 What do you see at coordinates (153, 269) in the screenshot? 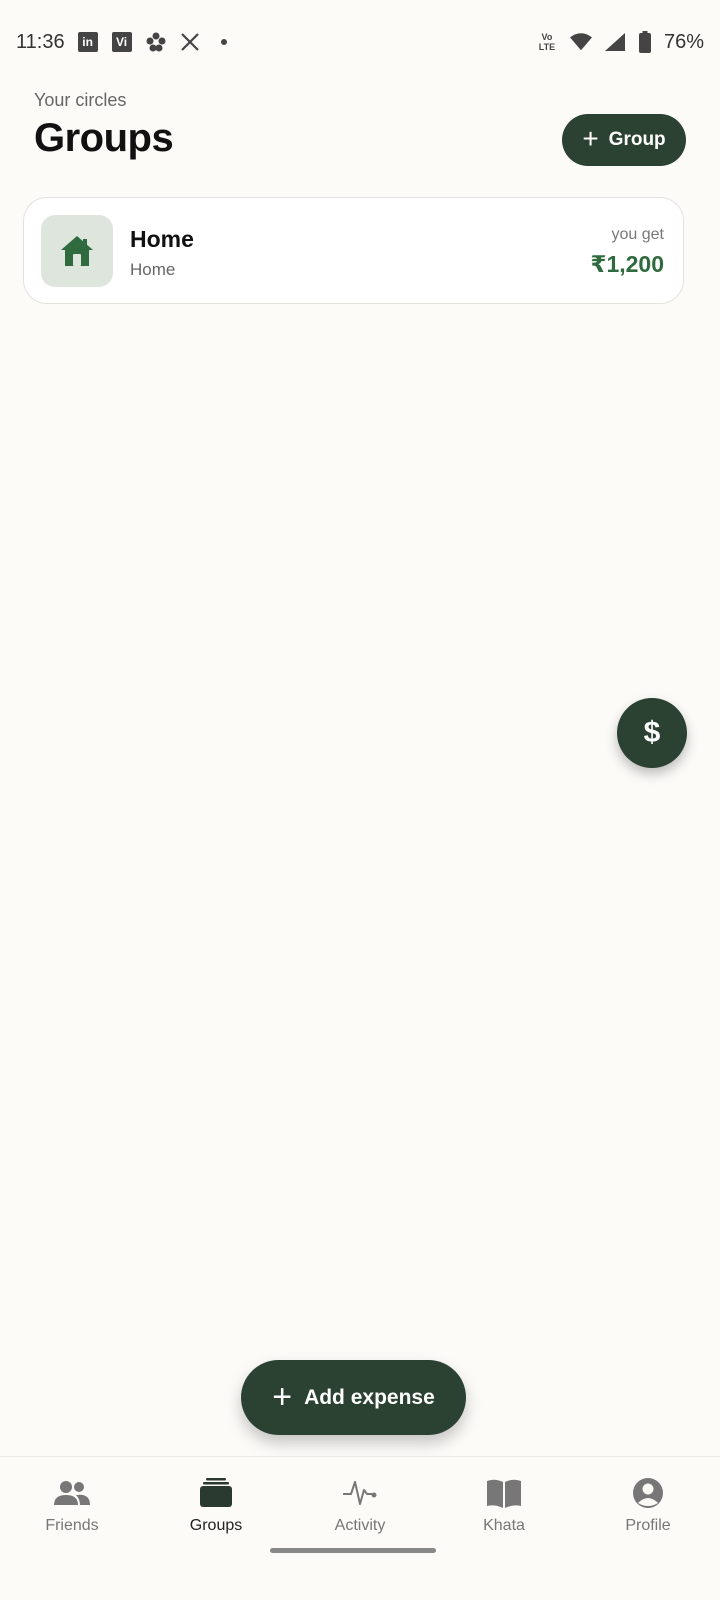
I see `group-type: Home` at bounding box center [153, 269].